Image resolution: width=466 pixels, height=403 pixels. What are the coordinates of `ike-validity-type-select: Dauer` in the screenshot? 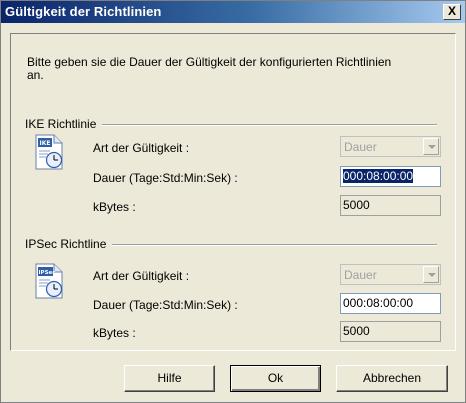 It's located at (390, 146).